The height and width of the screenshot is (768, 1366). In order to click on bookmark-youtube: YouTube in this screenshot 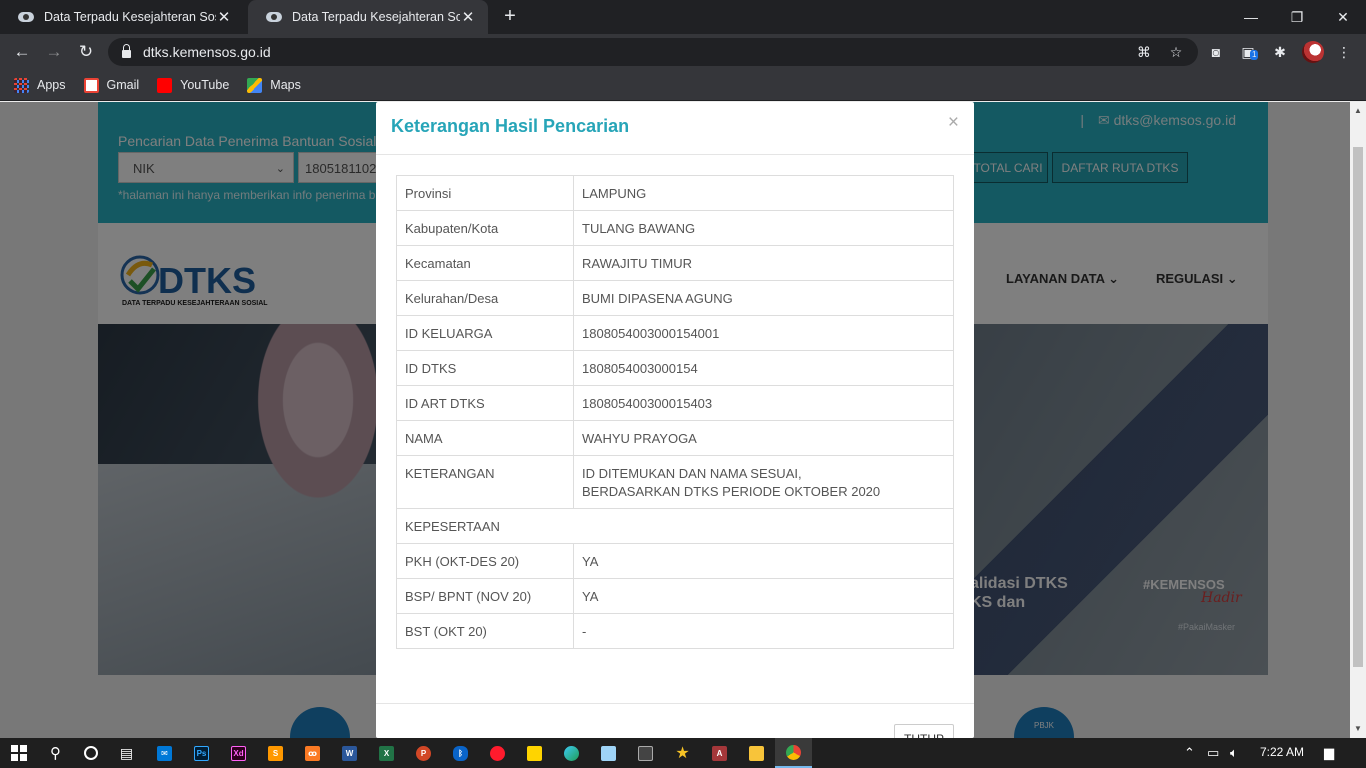, I will do `click(193, 85)`.